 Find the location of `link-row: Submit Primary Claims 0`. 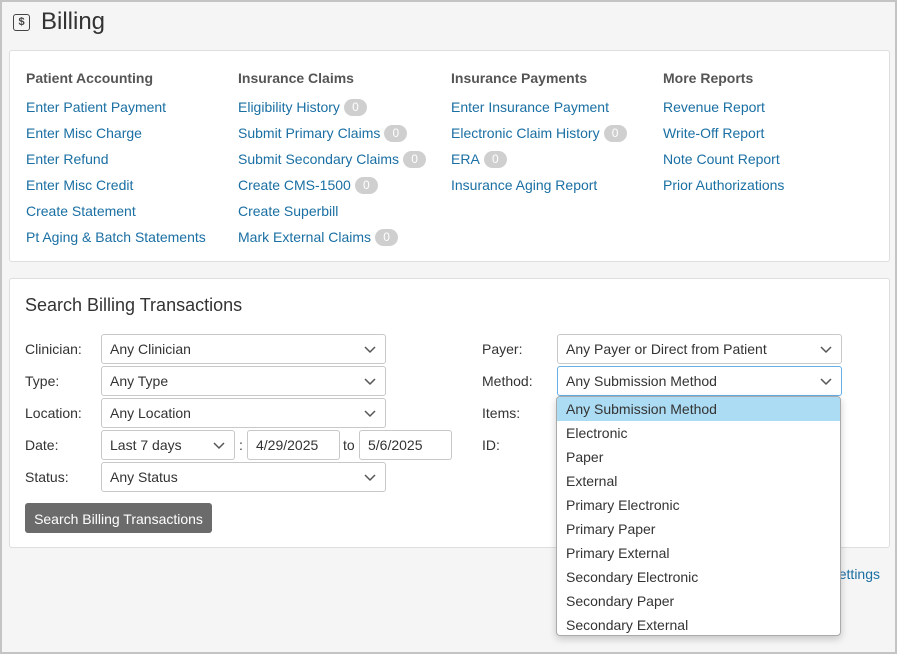

link-row: Submit Primary Claims 0 is located at coordinates (332, 133).